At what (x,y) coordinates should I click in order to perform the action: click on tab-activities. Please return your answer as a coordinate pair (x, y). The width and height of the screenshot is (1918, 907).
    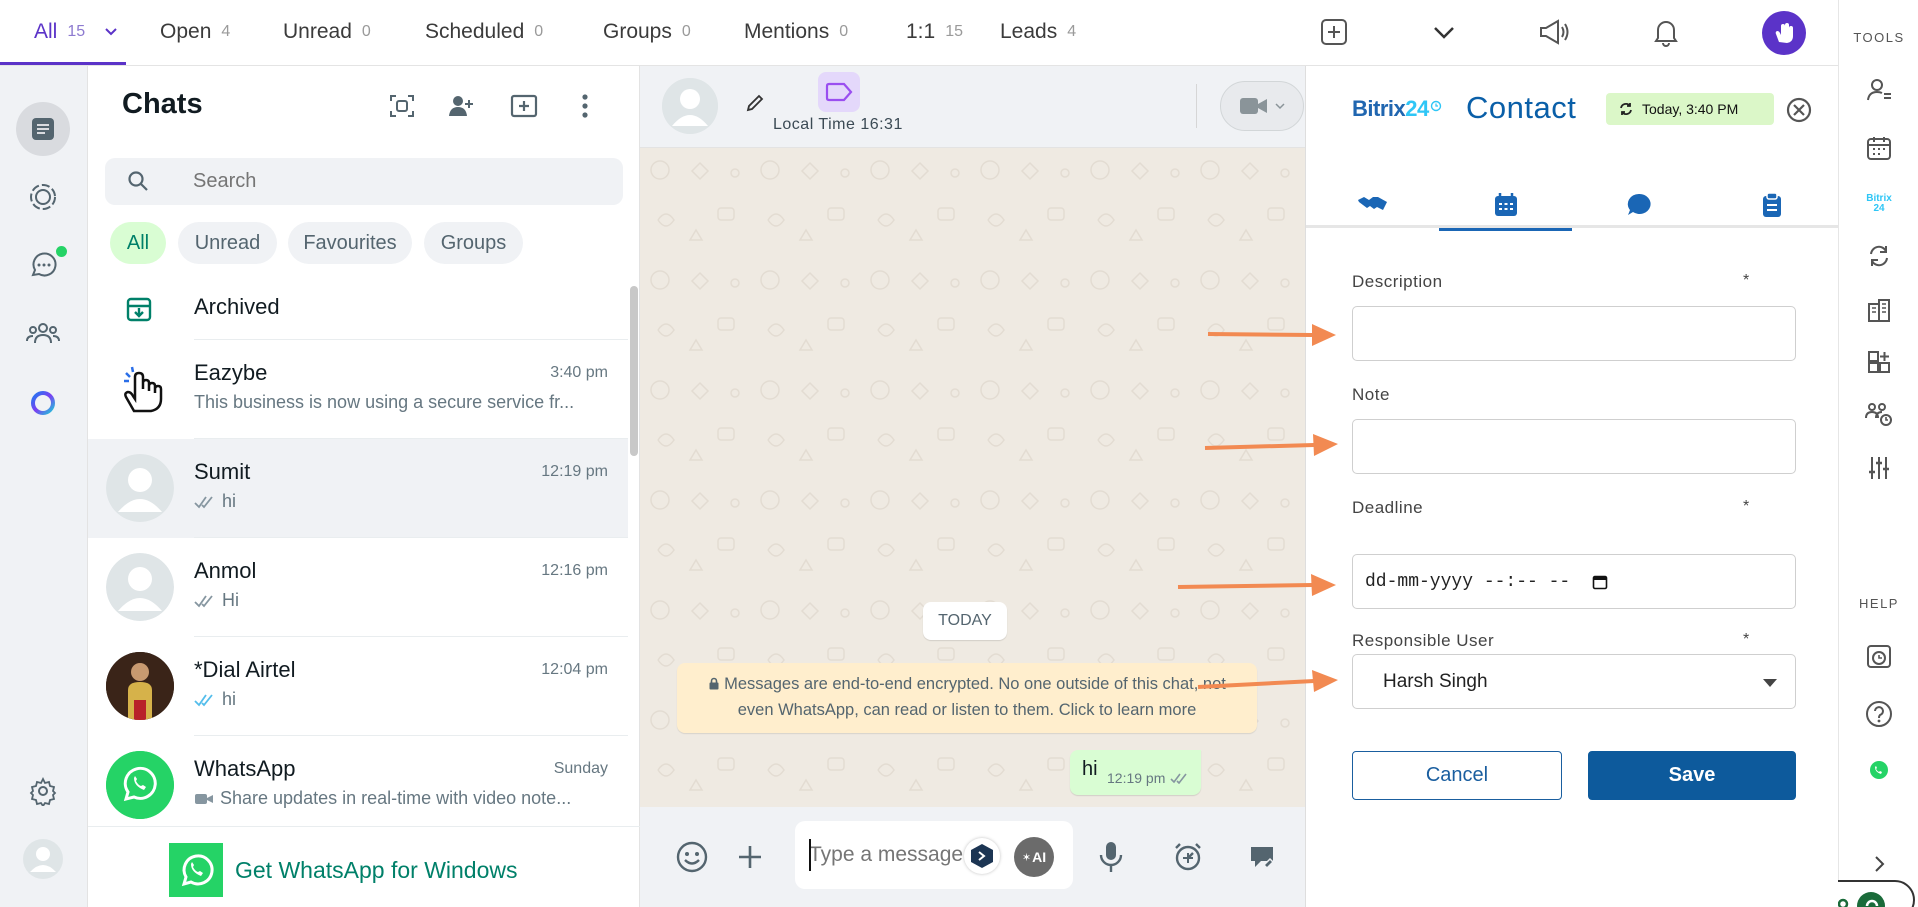
    Looking at the image, I should click on (1505, 208).